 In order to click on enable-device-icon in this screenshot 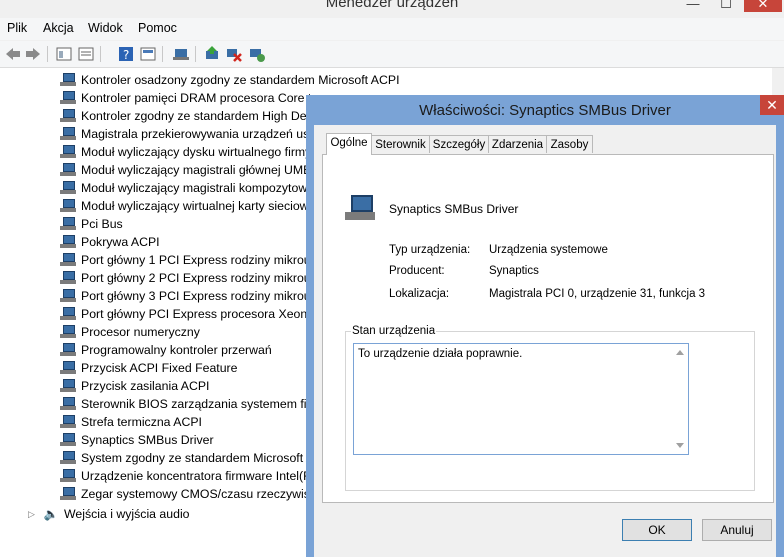, I will do `click(257, 54)`.